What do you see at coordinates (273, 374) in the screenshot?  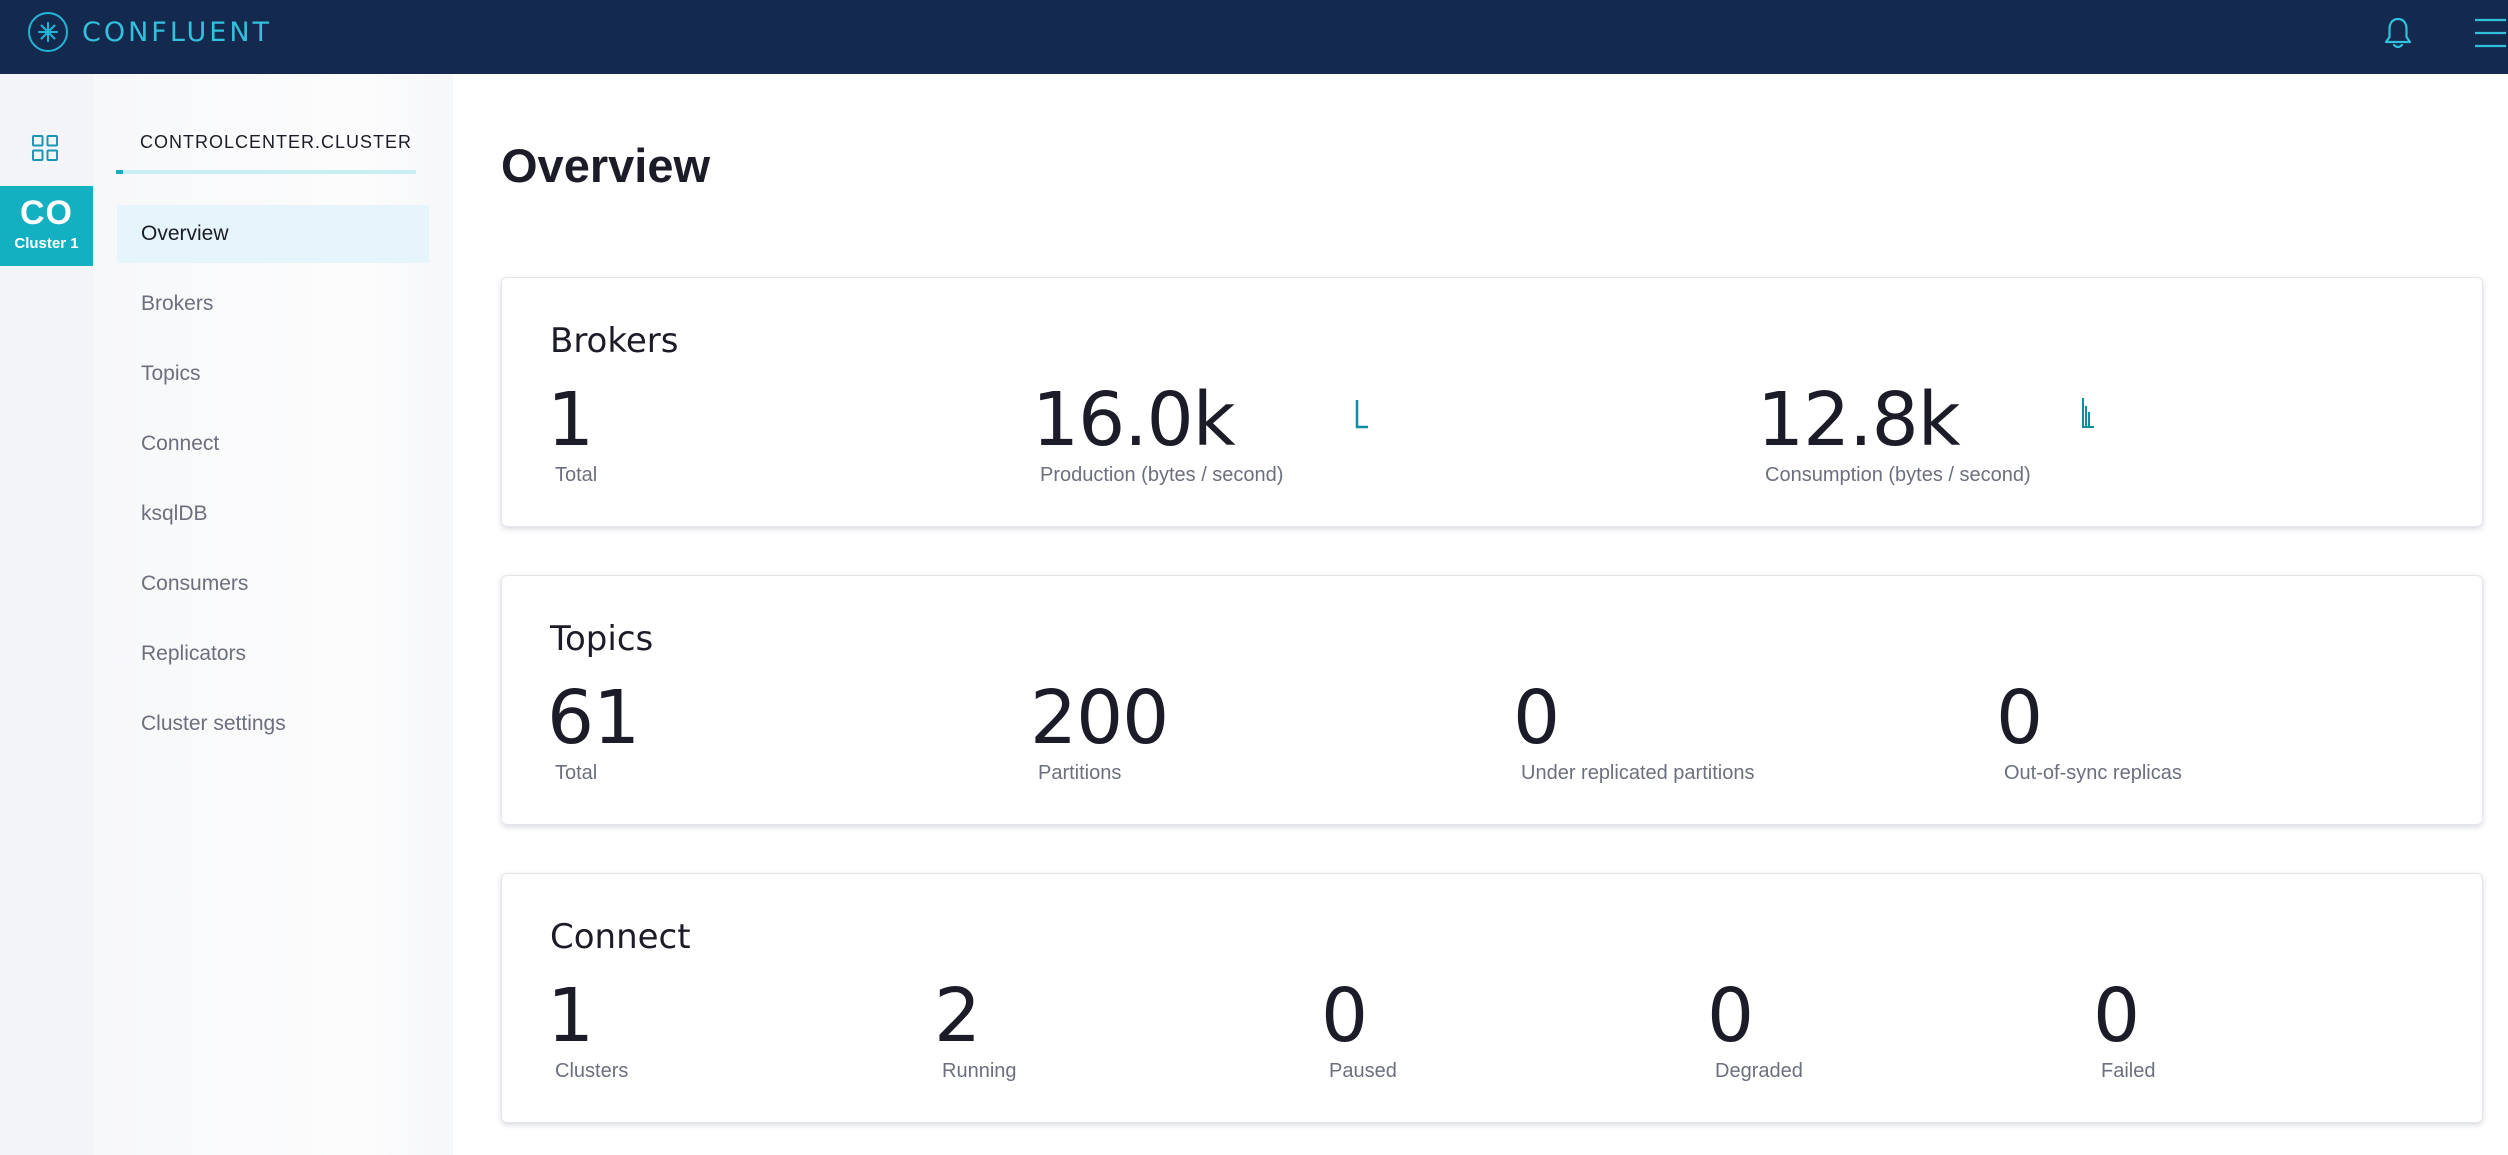 I see `nav-item-topics: Topics` at bounding box center [273, 374].